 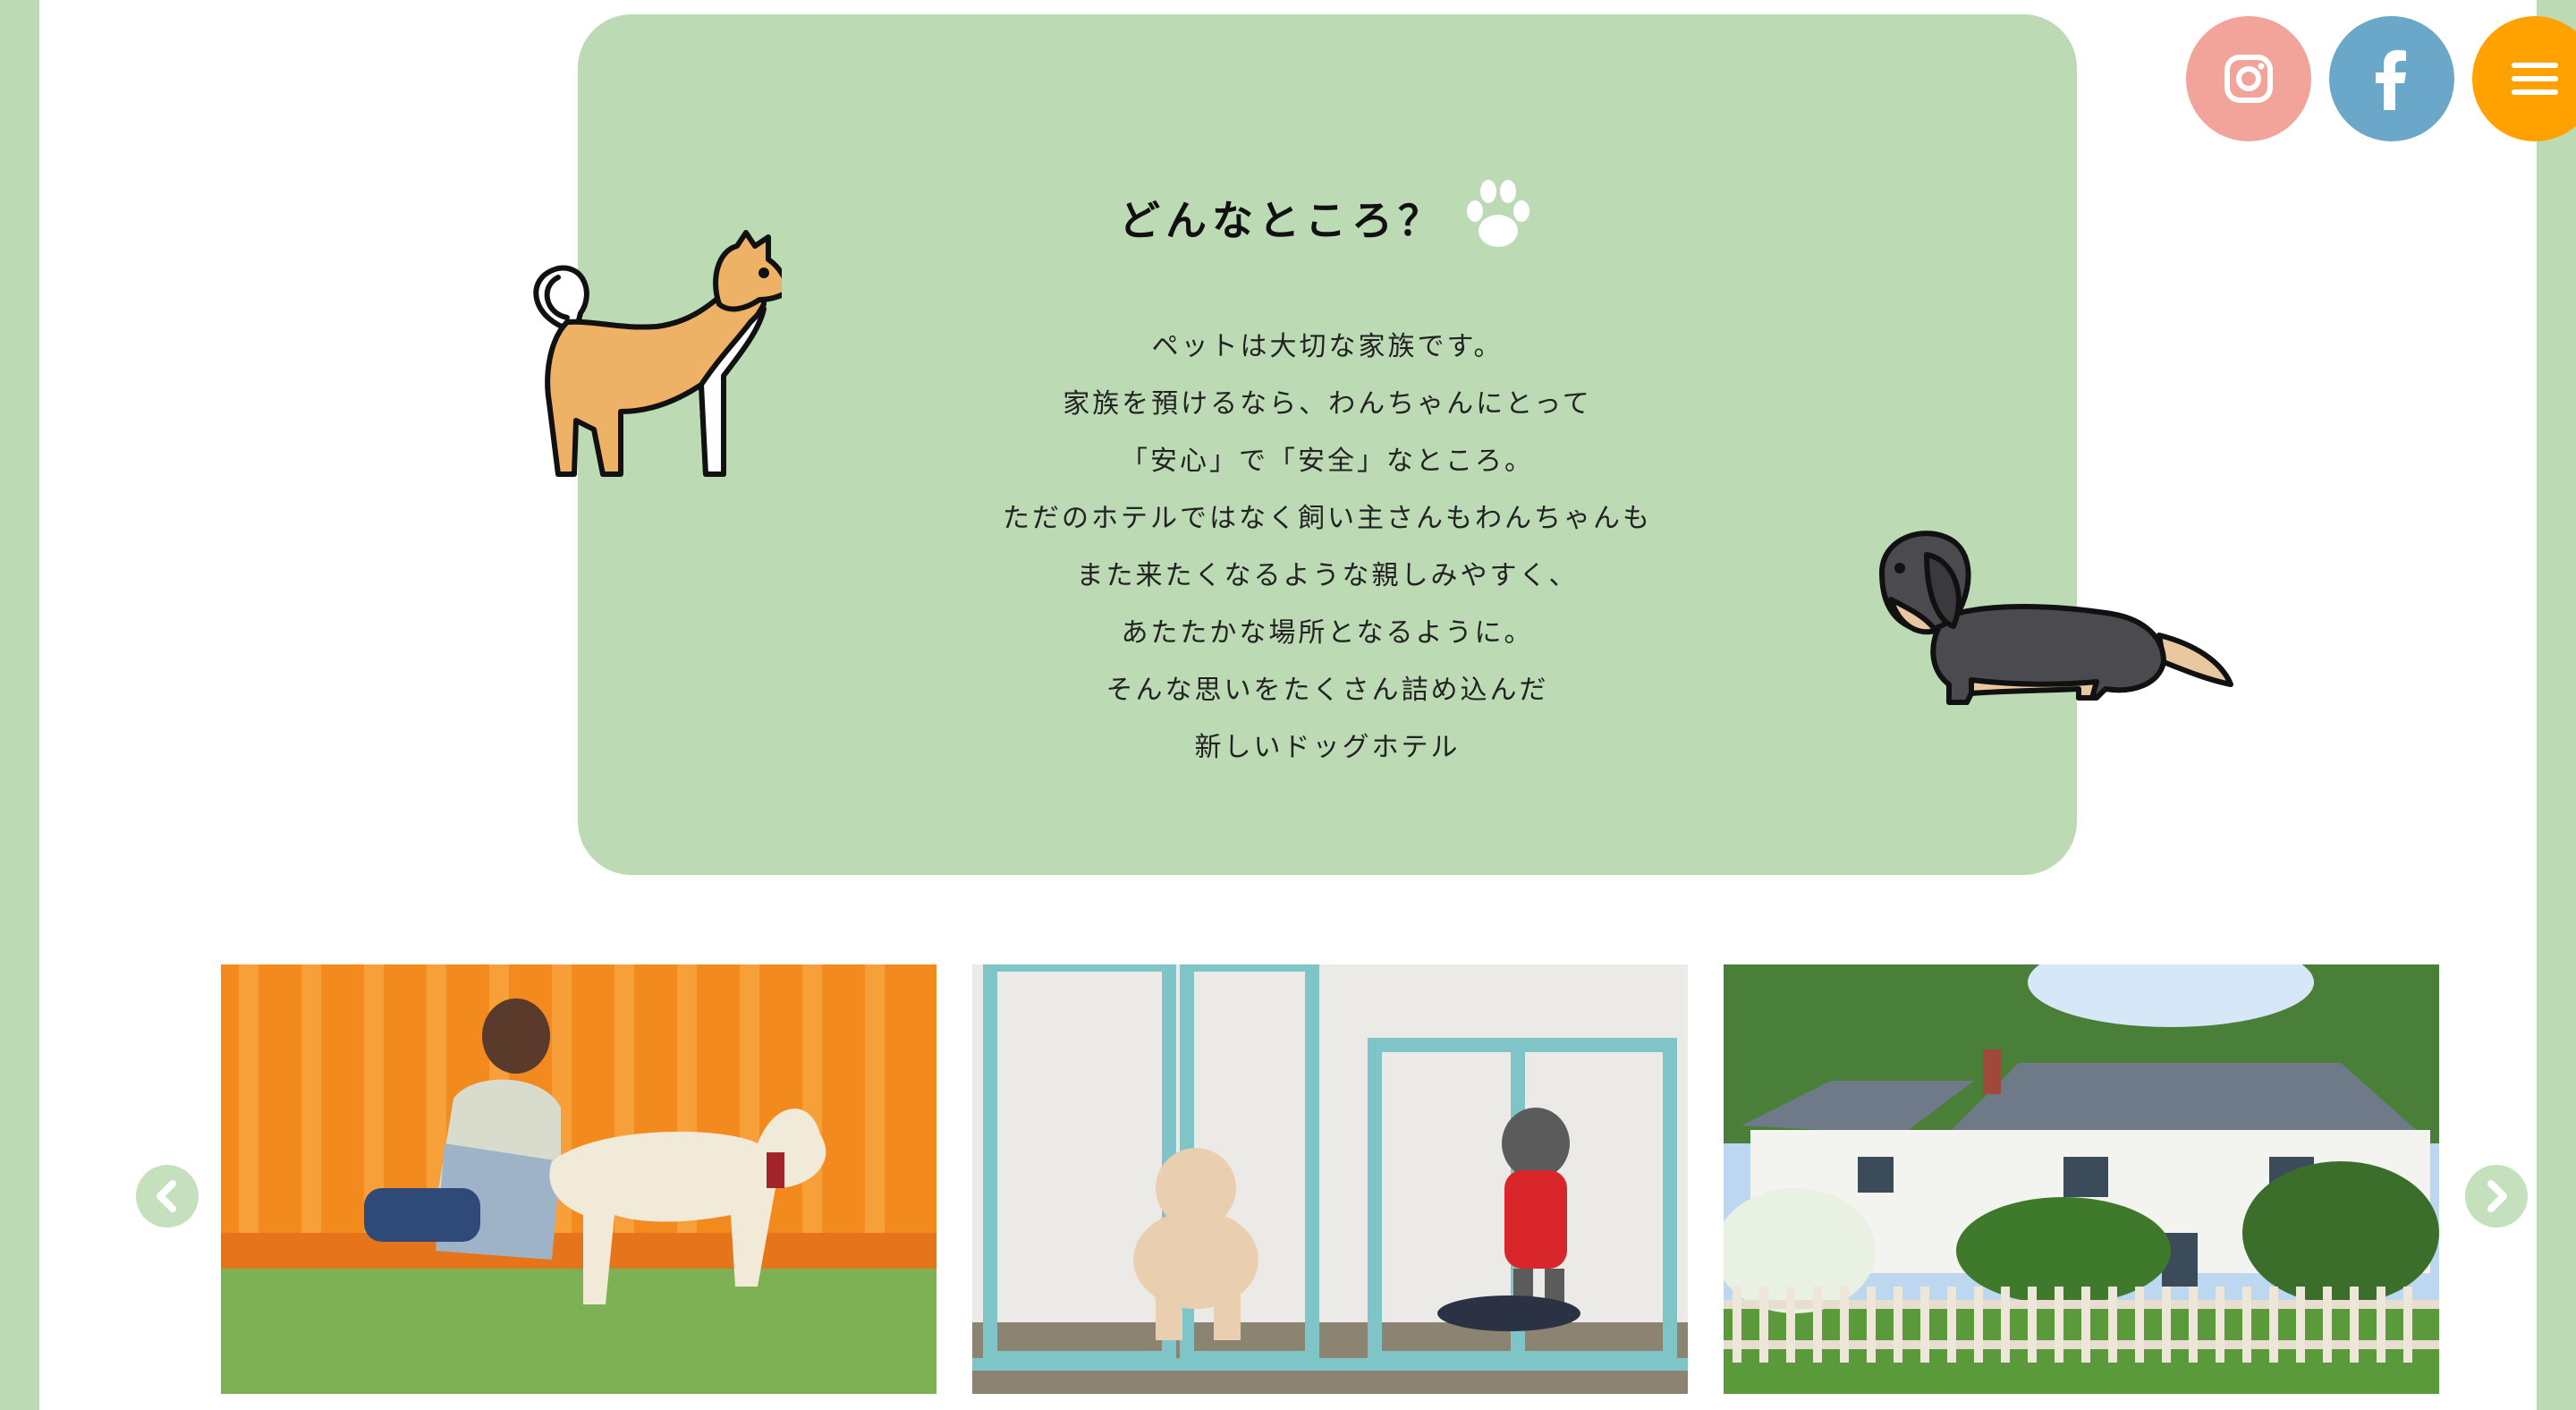 I want to click on about-heading-text: どんなところ？, so click(x=1281, y=221).